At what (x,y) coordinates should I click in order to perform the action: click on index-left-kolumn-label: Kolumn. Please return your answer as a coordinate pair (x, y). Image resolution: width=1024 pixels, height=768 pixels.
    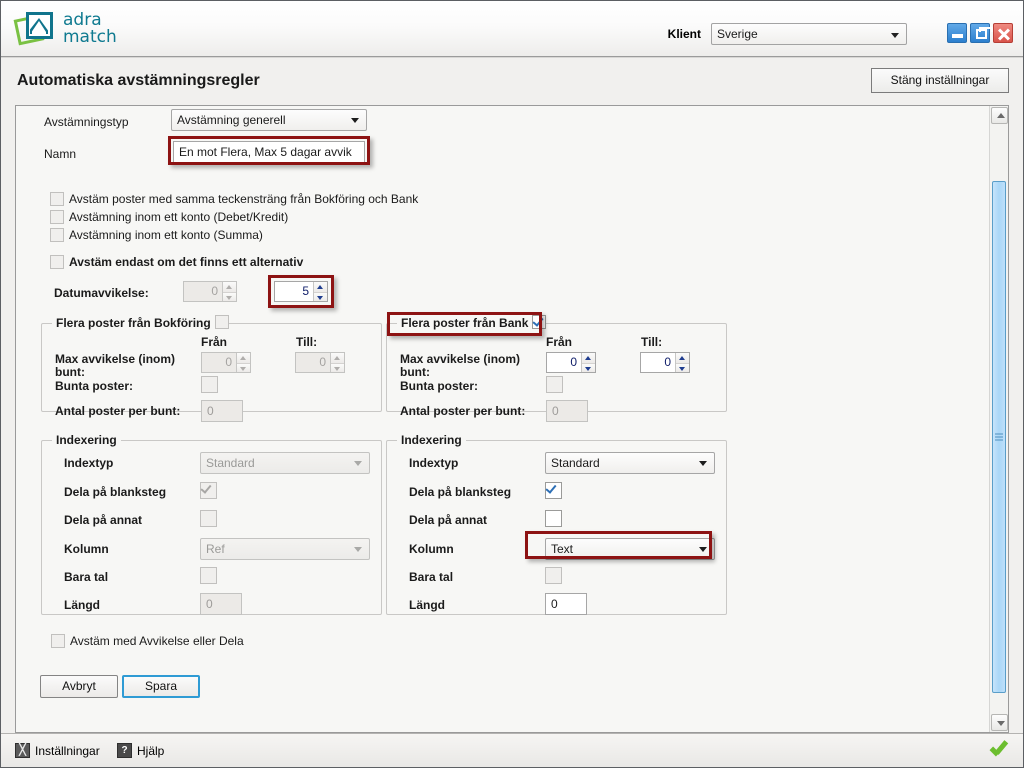
    Looking at the image, I should click on (86, 549).